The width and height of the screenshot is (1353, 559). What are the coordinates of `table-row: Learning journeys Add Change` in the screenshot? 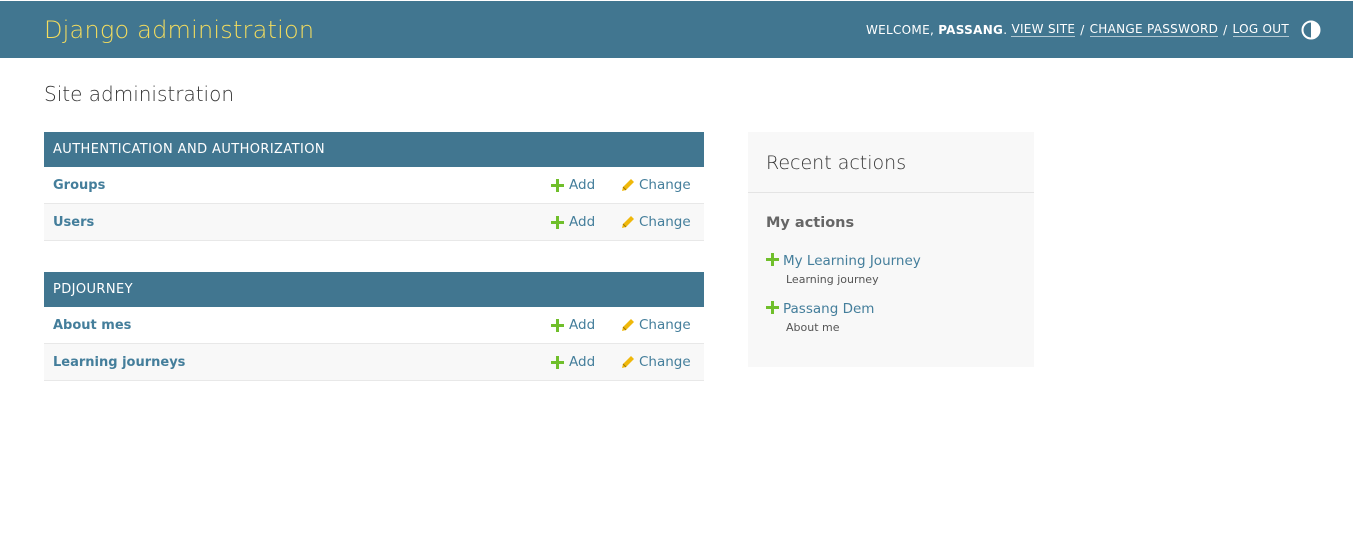 It's located at (374, 362).